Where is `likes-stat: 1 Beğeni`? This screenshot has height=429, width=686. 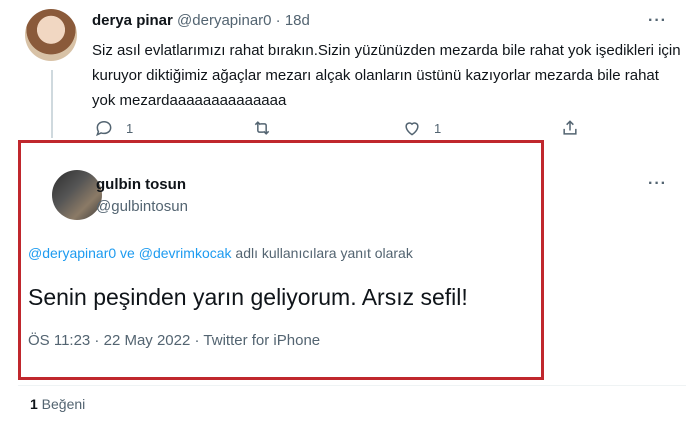
likes-stat: 1 Beğeni is located at coordinates (57, 404).